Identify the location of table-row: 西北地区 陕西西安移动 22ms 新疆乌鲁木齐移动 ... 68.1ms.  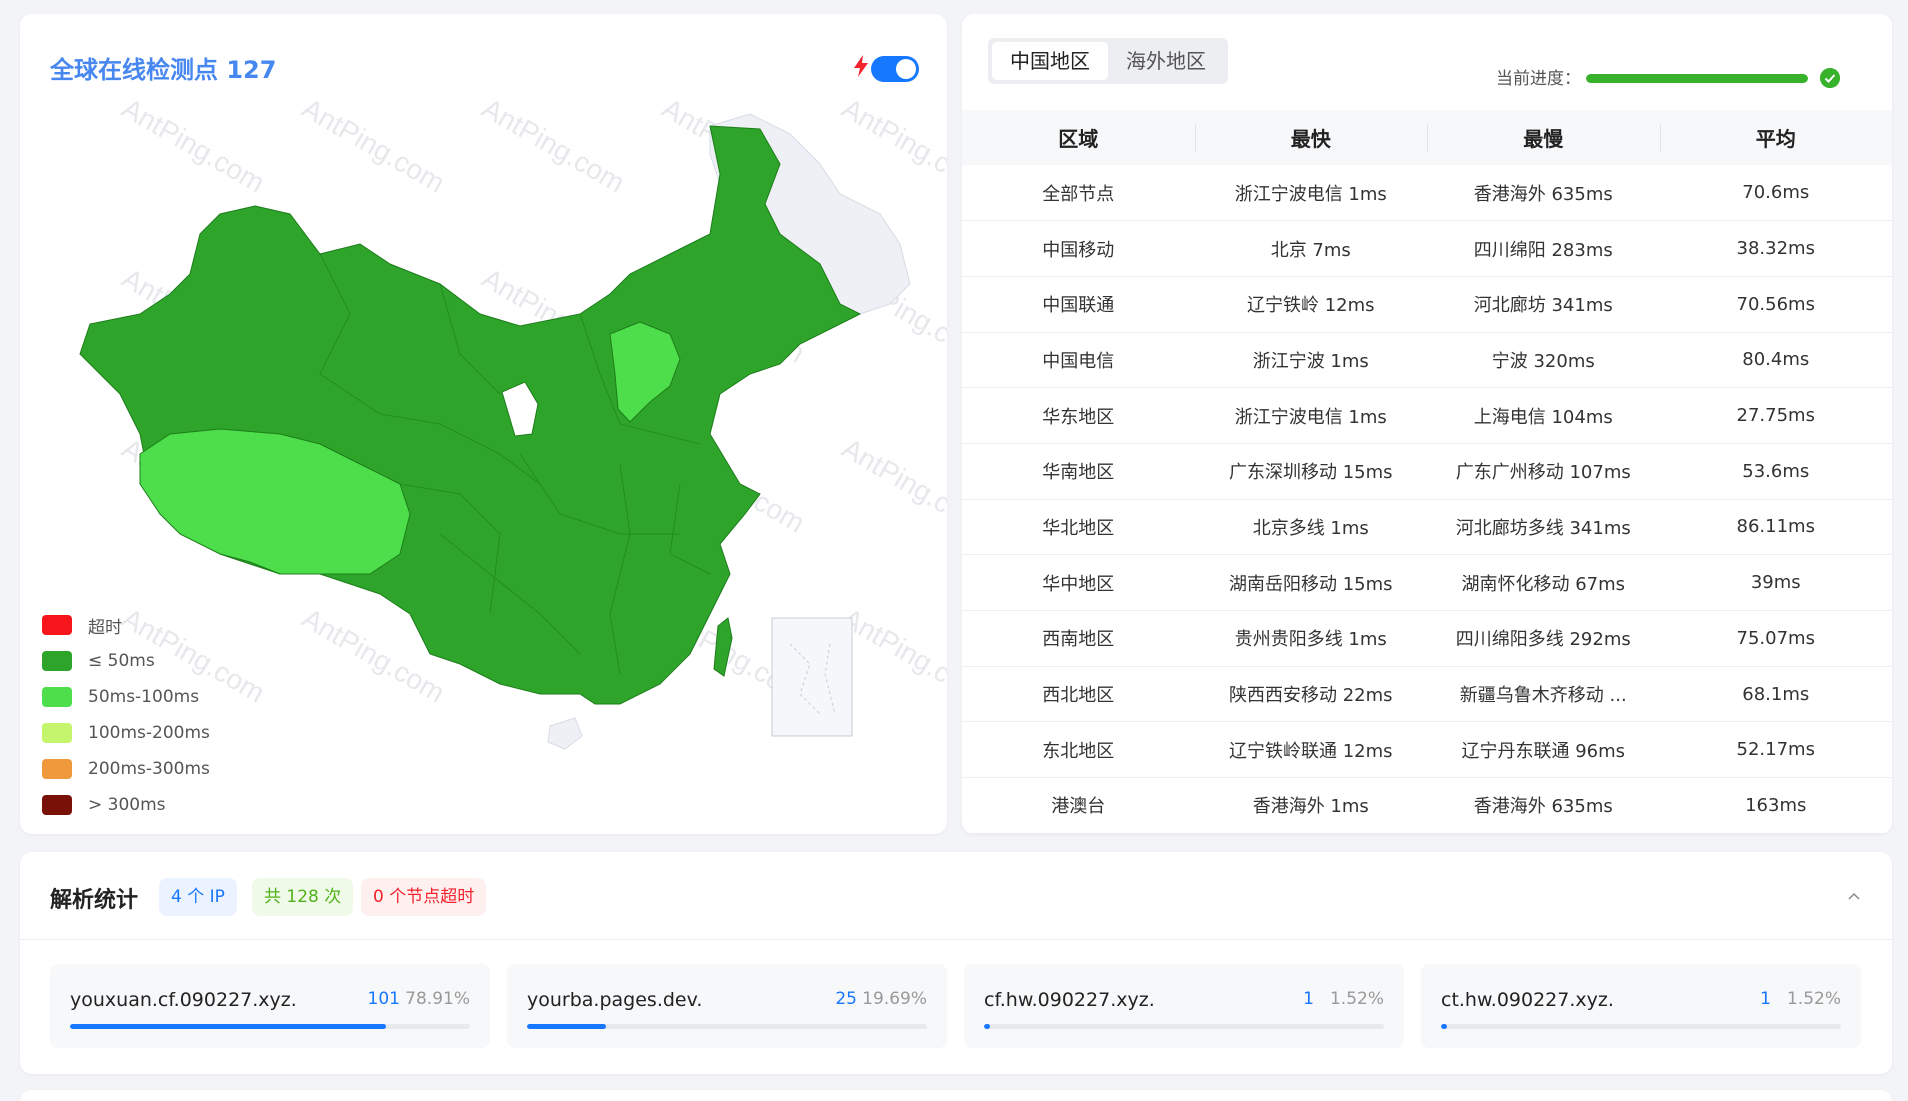
(1427, 694).